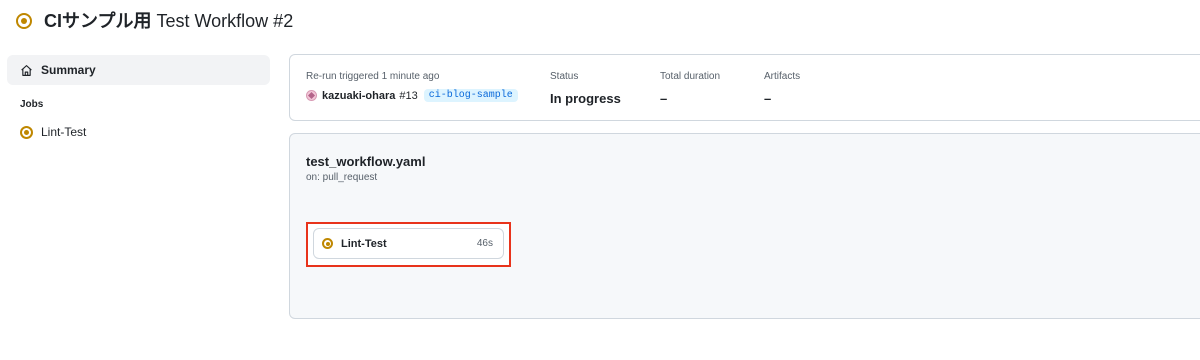 This screenshot has height=360, width=1200. Describe the element at coordinates (585, 98) in the screenshot. I see `status-value: In progress` at that location.